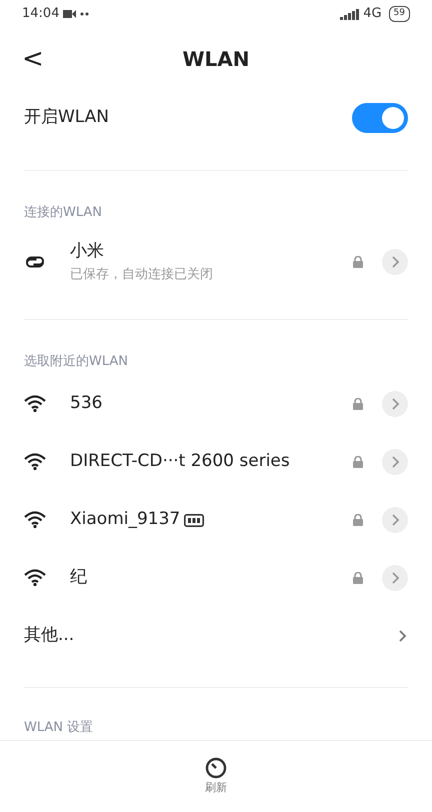  What do you see at coordinates (76, 361) in the screenshot?
I see `section-heading: 选取附近的WLAN` at bounding box center [76, 361].